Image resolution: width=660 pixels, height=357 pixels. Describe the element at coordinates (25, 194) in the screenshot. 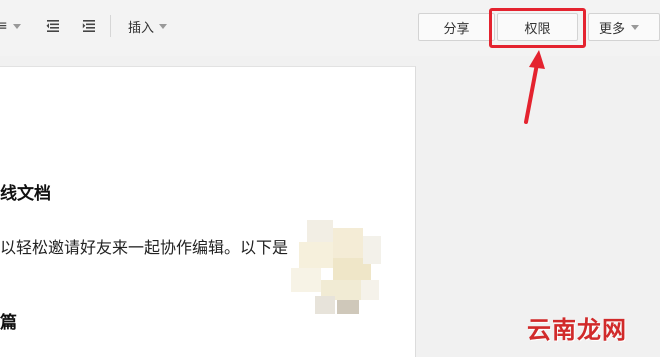

I see `document-heading: 线文档` at that location.